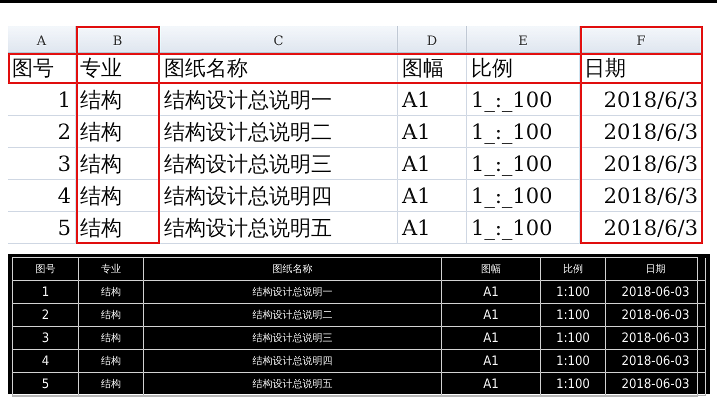 Image resolution: width=717 pixels, height=404 pixels. Describe the element at coordinates (42, 39) in the screenshot. I see `column-letter: A` at that location.